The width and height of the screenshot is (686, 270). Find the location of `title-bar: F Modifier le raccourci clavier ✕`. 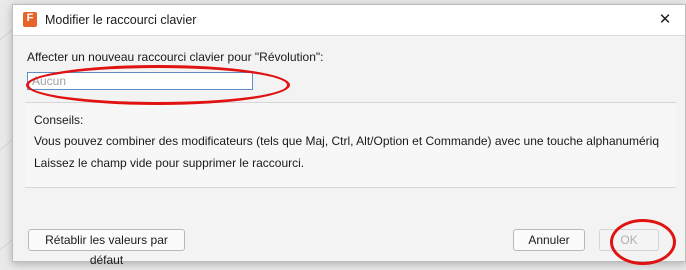

title-bar: F Modifier le raccourci clavier ✕ is located at coordinates (349, 20).